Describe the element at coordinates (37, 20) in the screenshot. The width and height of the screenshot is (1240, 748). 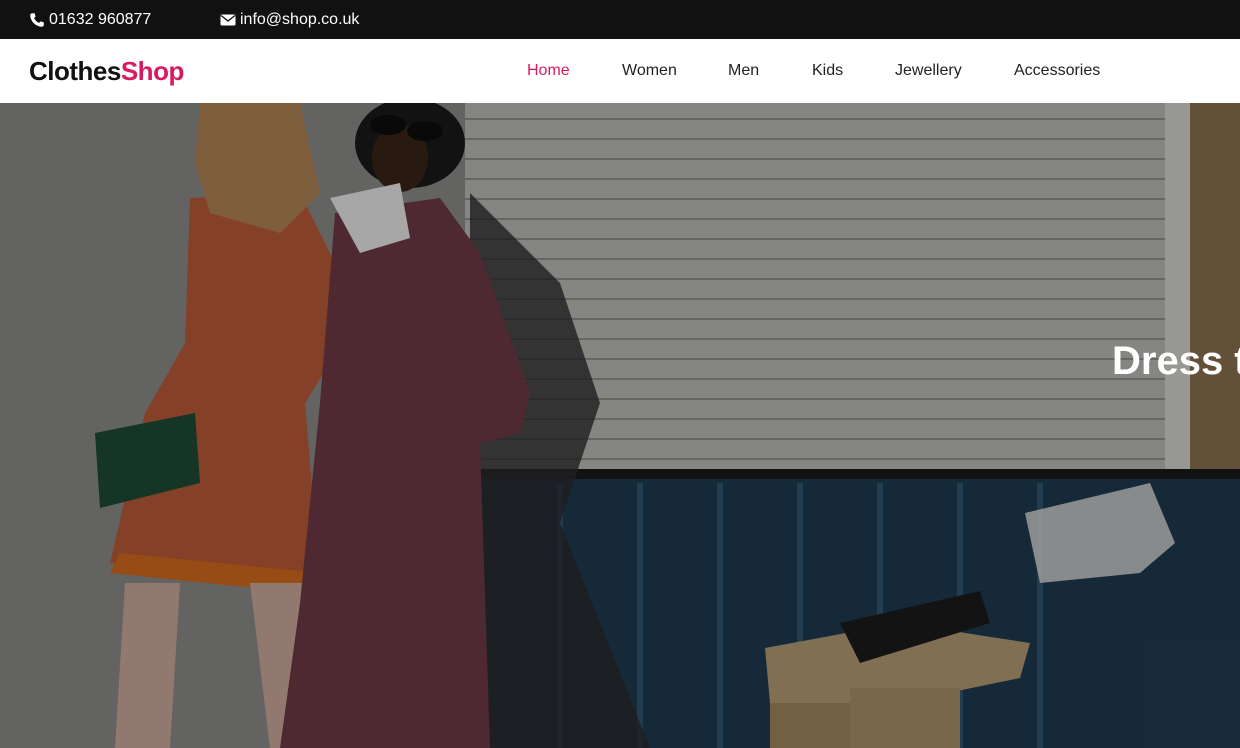
I see `phone-icon` at that location.